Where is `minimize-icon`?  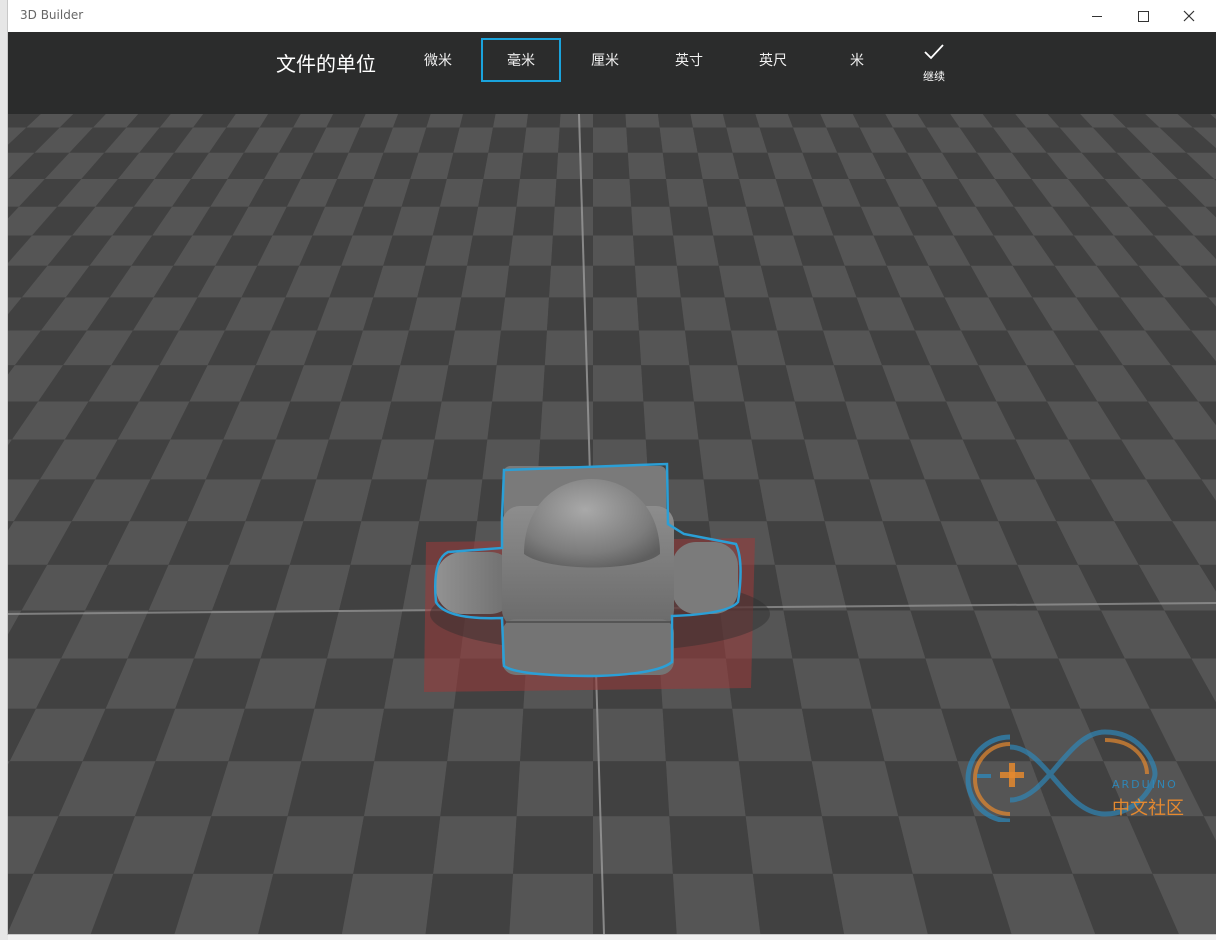
minimize-icon is located at coordinates (1097, 16).